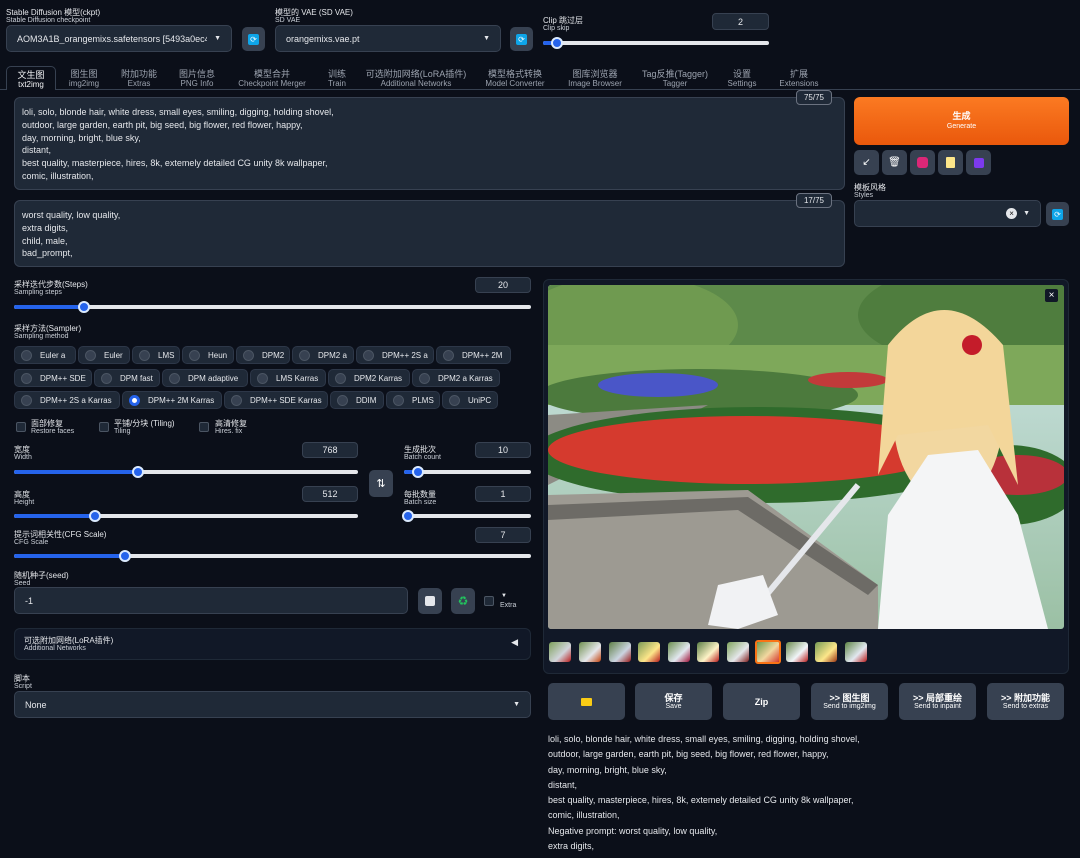 The height and width of the screenshot is (858, 1080). Describe the element at coordinates (323, 355) in the screenshot. I see `sampler-dpm2-a: DPM2 a` at that location.